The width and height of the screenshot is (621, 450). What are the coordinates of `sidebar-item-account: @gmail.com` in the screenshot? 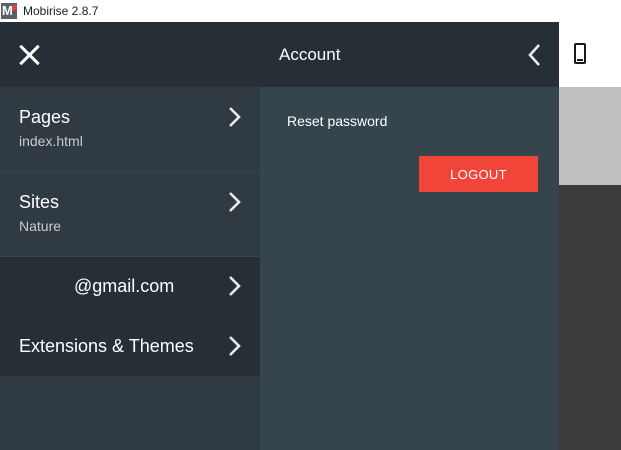 It's located at (130, 287).